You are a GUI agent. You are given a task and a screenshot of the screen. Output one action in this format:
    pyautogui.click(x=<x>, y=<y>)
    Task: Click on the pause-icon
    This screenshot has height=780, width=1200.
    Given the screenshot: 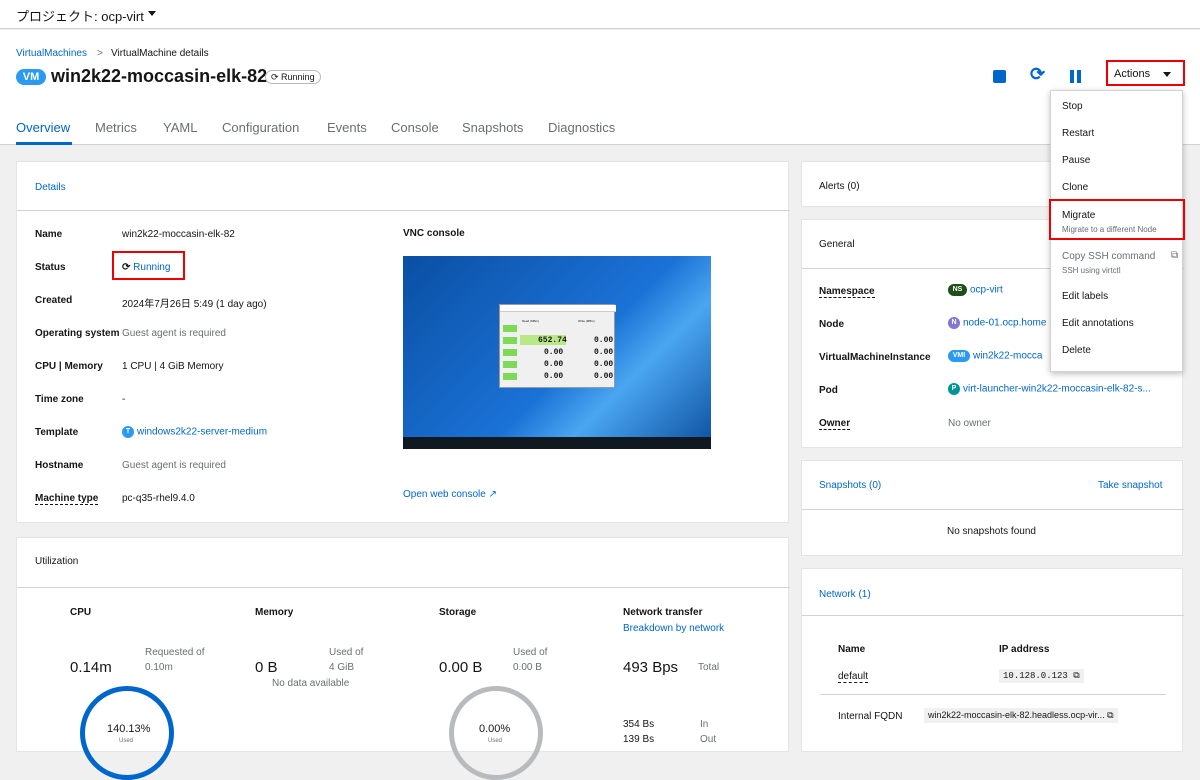 What is the action you would take?
    pyautogui.click(x=1072, y=76)
    